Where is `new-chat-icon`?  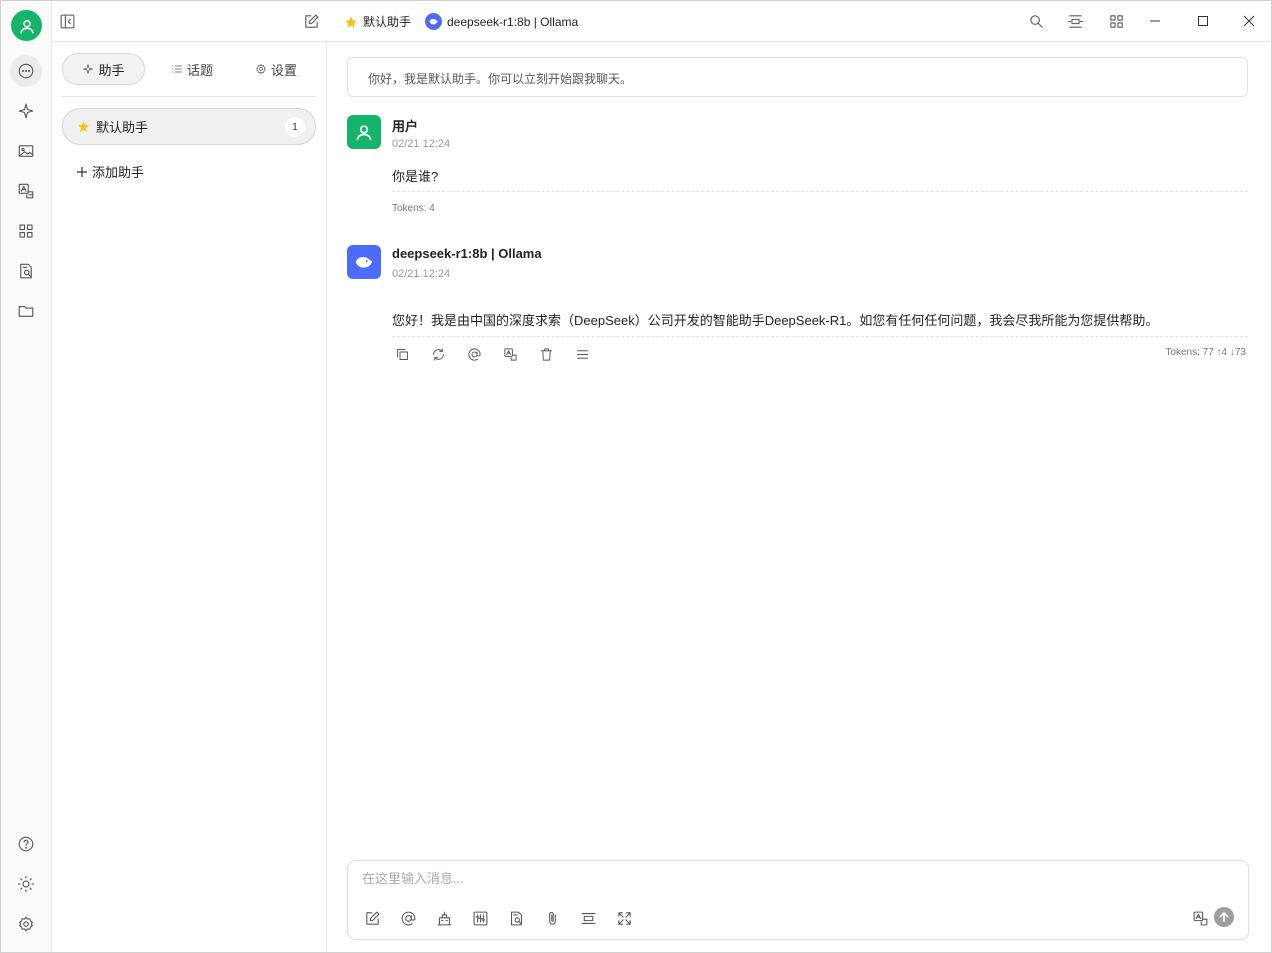 new-chat-icon is located at coordinates (311, 21).